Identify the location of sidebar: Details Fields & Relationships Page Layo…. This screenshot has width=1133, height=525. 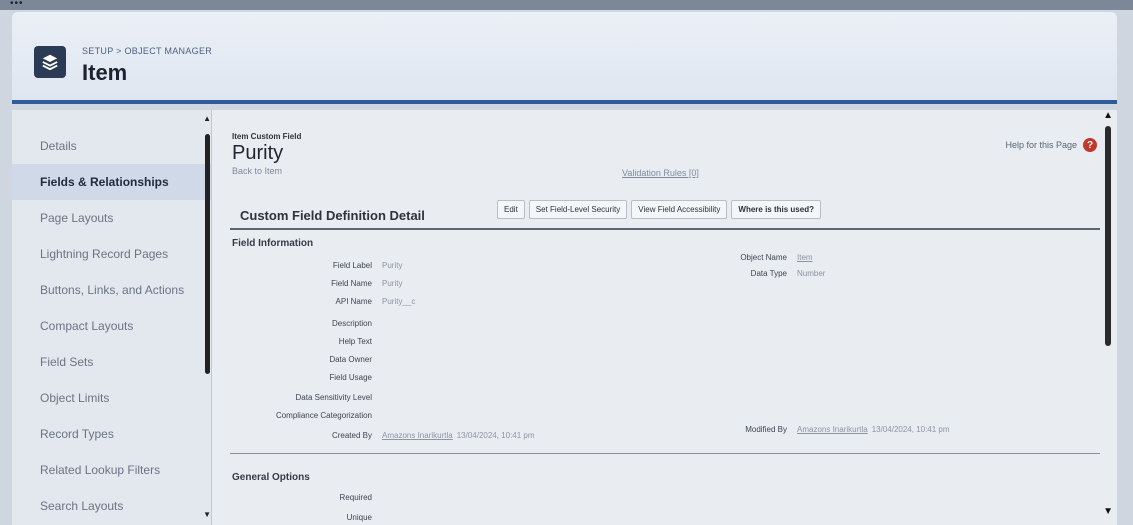
(112, 317).